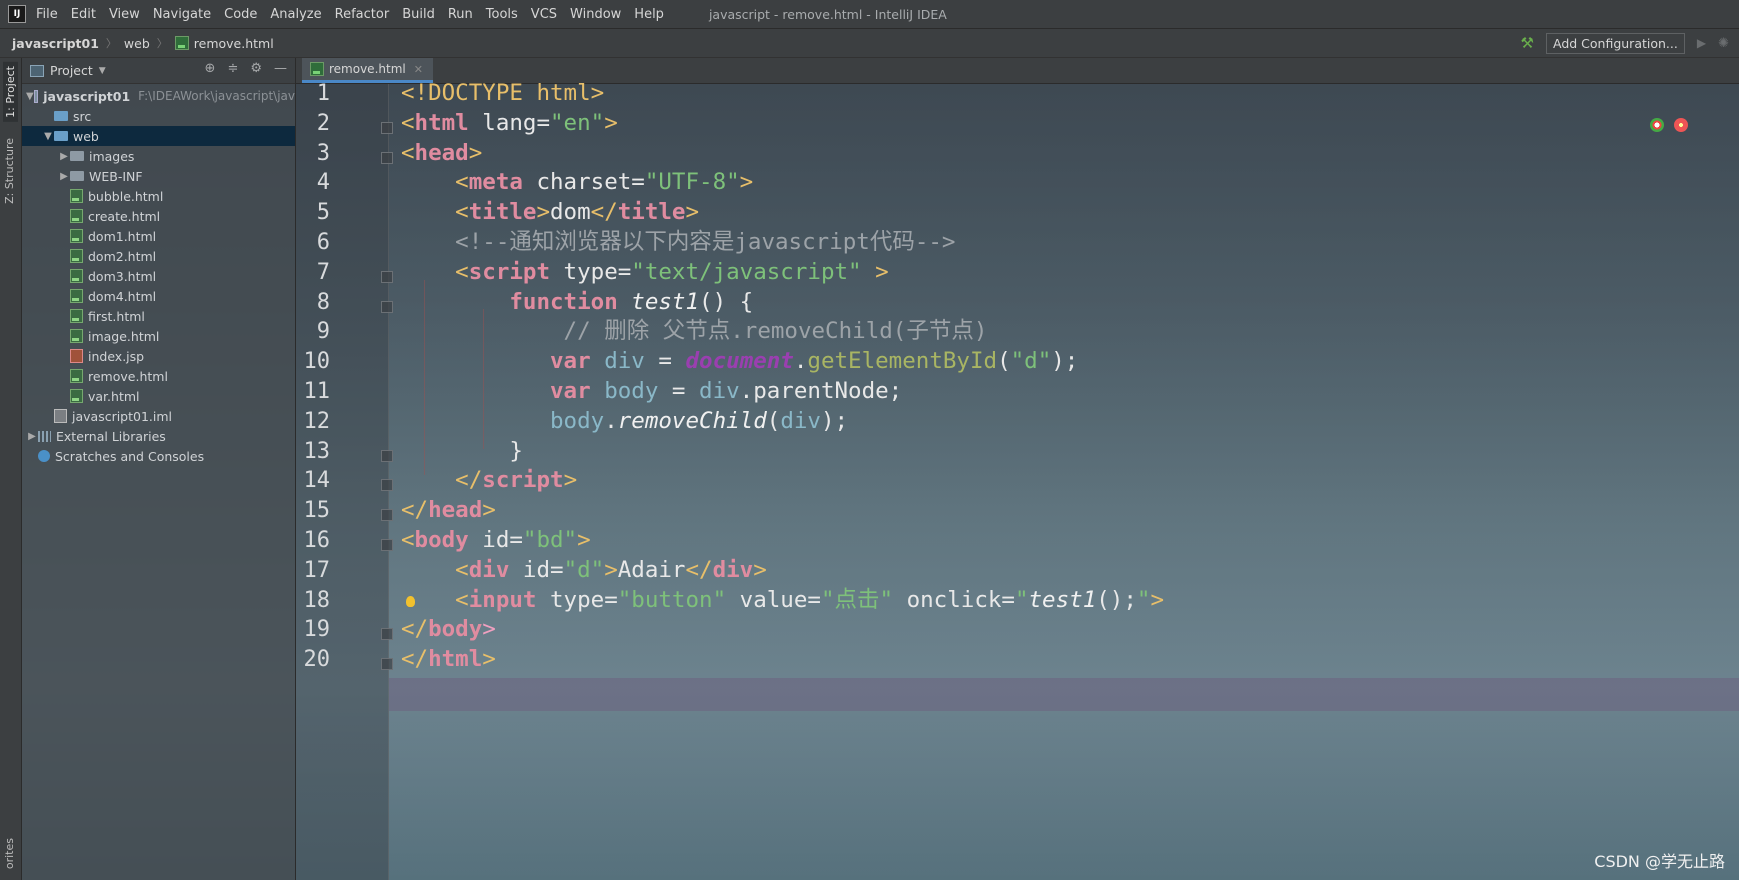  What do you see at coordinates (122, 276) in the screenshot?
I see `tree-item-label: dom3.html` at bounding box center [122, 276].